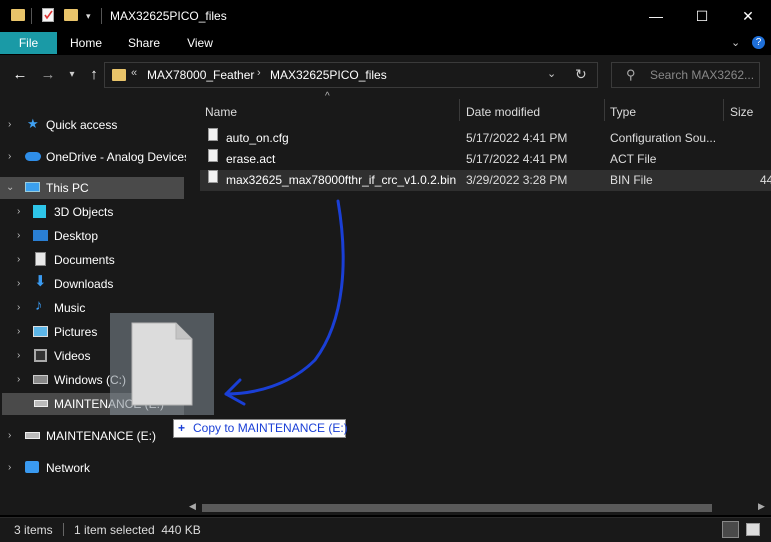 This screenshot has height=542, width=771. Describe the element at coordinates (137, 530) in the screenshot. I see `selection-info: 1 item selected 440 KB` at that location.